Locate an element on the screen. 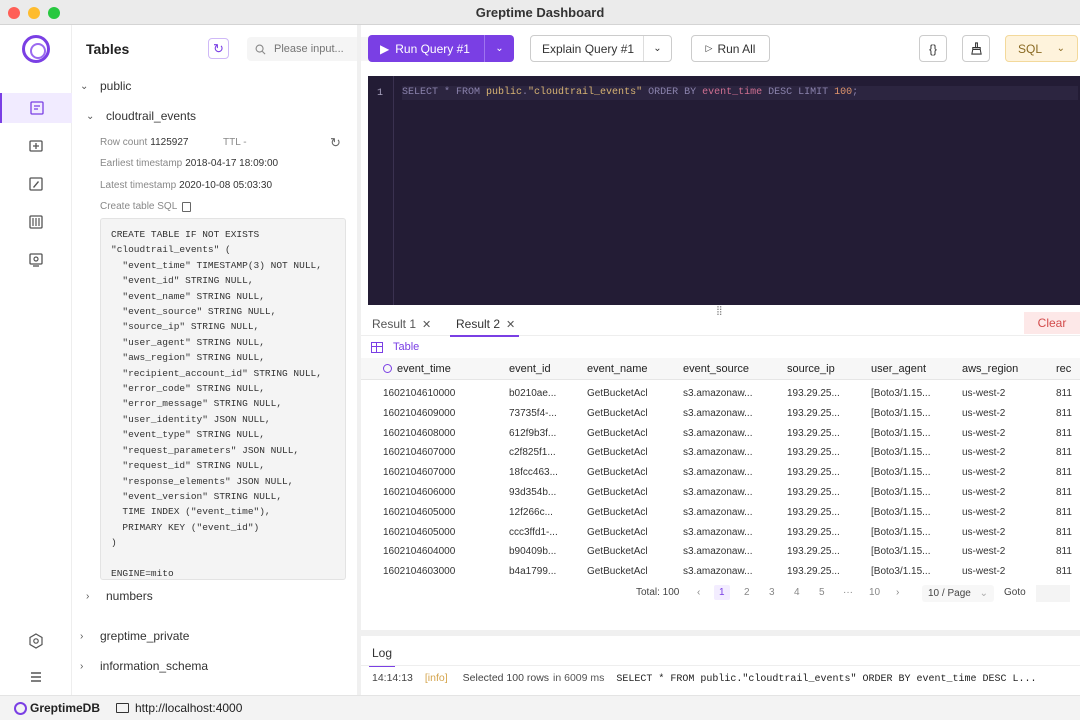  row-count-value: 1125927 is located at coordinates (169, 142).